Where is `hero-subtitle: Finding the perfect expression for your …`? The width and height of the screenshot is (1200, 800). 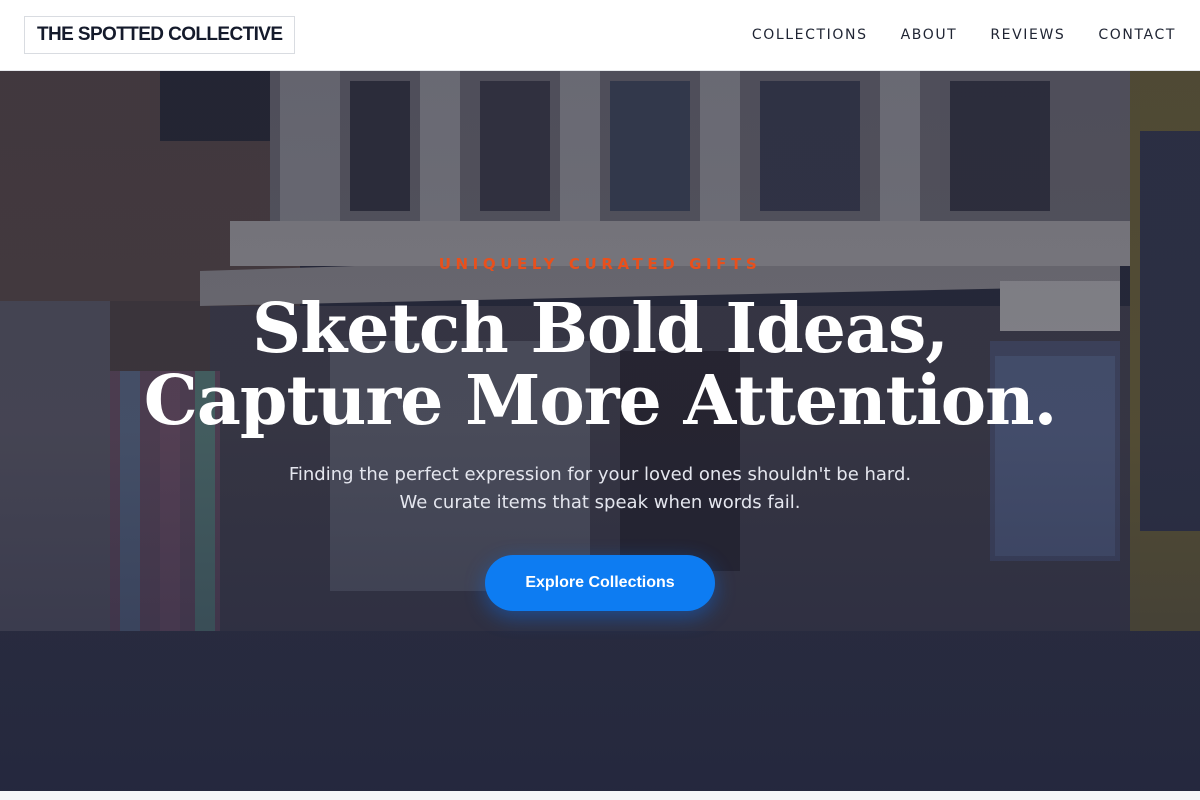 hero-subtitle: Finding the perfect expression for your … is located at coordinates (600, 489).